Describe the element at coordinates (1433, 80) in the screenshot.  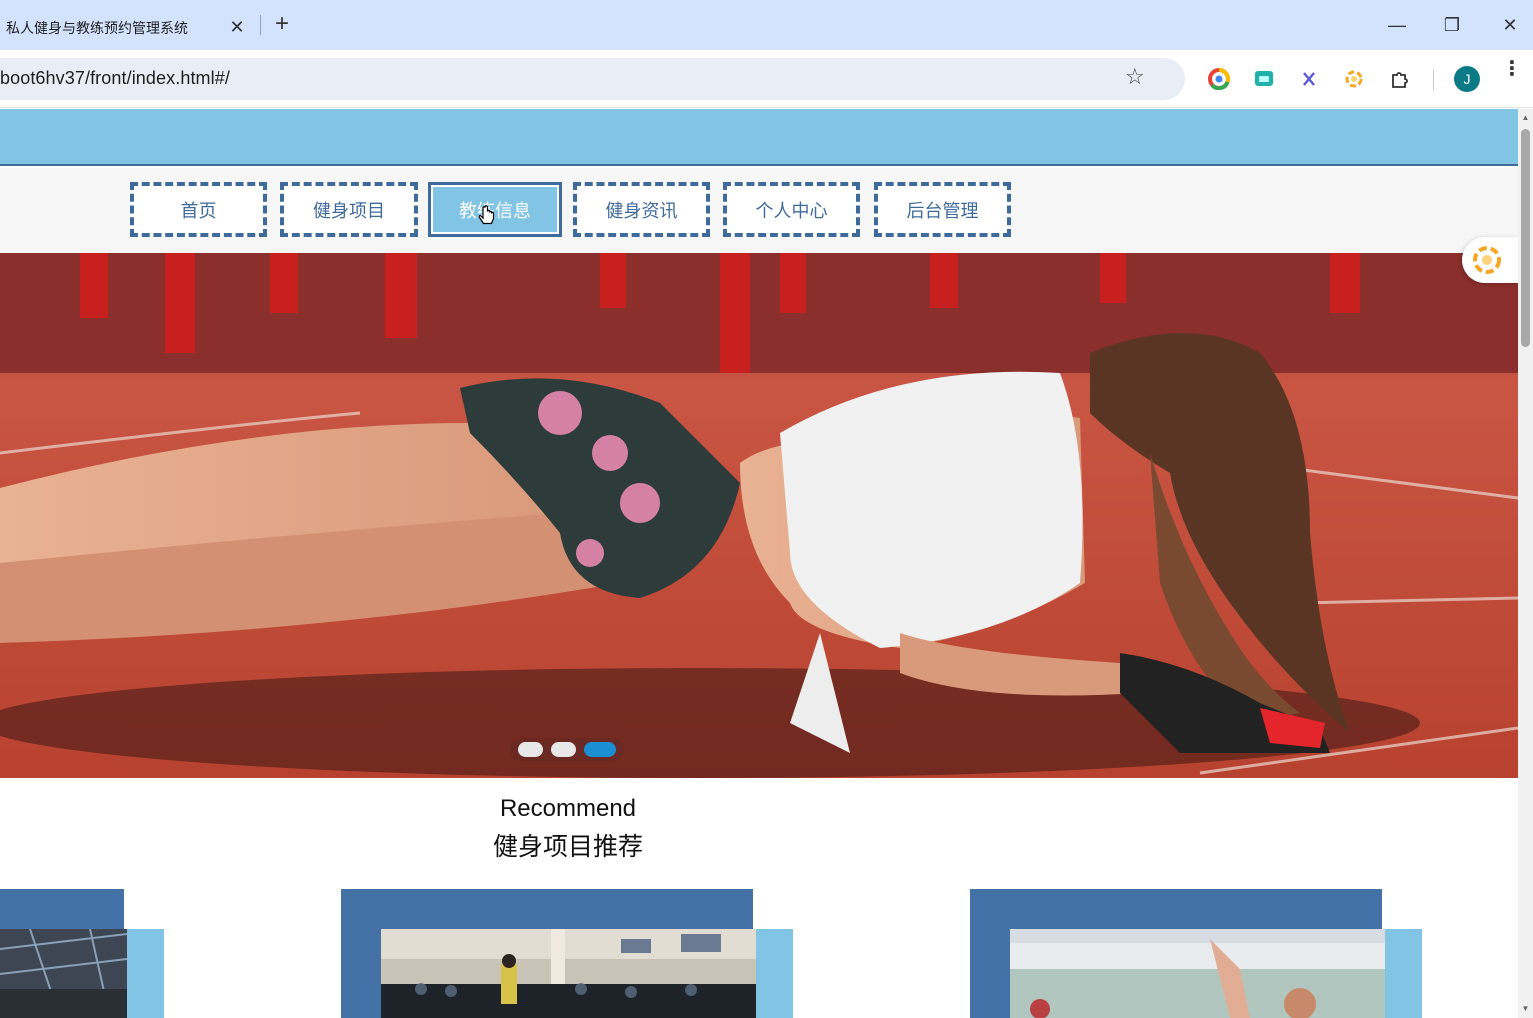
I see `toolbar-separator` at that location.